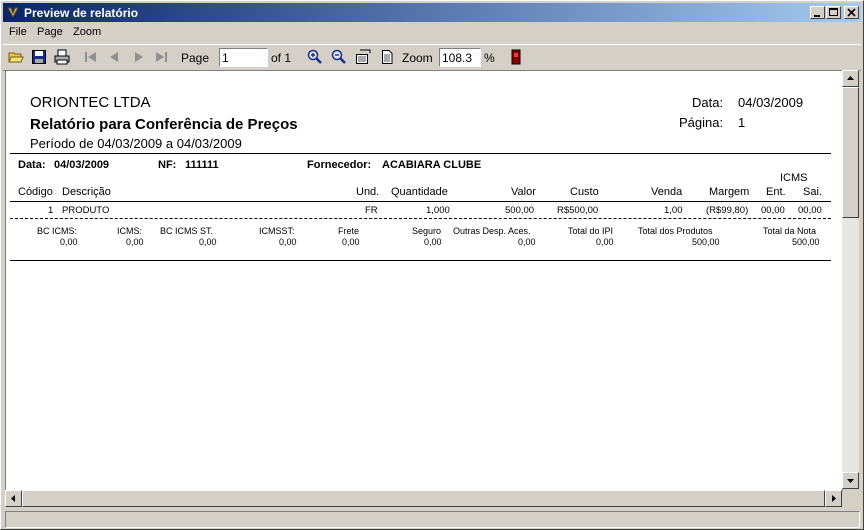  What do you see at coordinates (460, 57) in the screenshot?
I see `zoom-input` at bounding box center [460, 57].